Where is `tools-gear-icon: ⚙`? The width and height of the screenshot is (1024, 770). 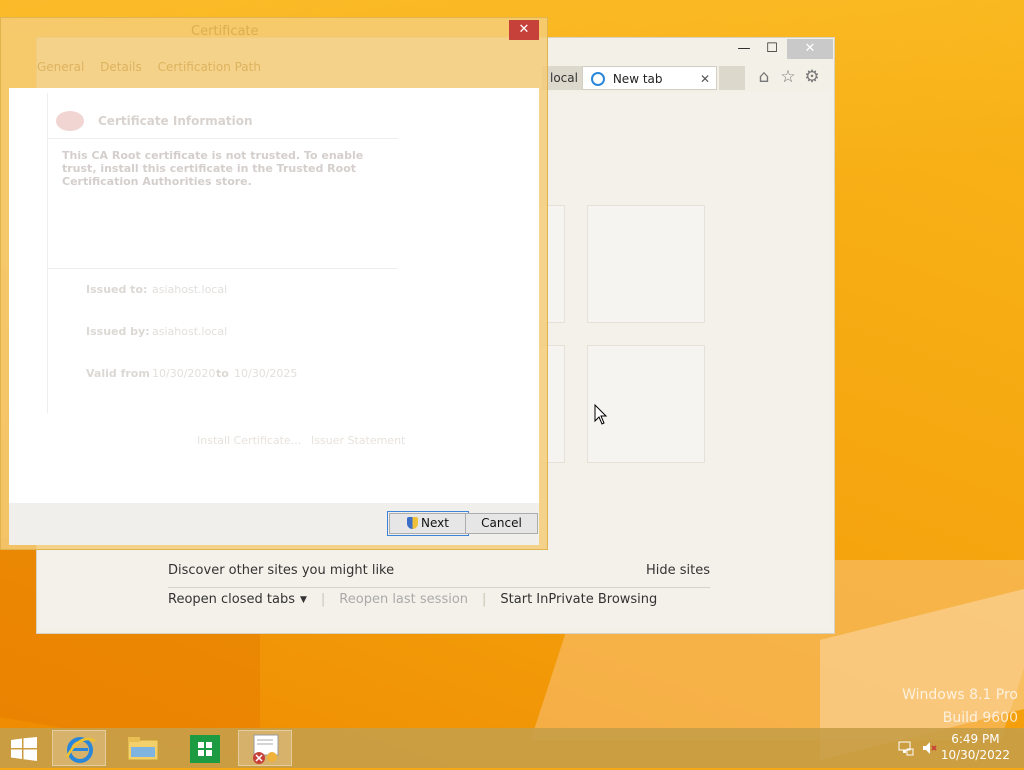 tools-gear-icon: ⚙ is located at coordinates (812, 77).